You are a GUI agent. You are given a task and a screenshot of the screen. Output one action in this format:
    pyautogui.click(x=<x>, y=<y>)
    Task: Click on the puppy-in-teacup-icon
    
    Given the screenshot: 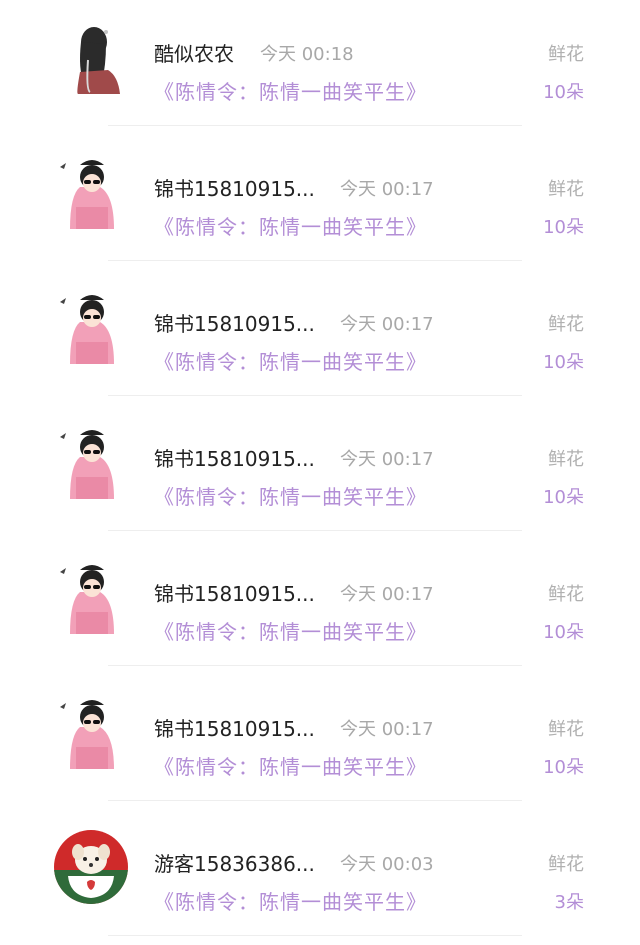 What is the action you would take?
    pyautogui.click(x=91, y=867)
    